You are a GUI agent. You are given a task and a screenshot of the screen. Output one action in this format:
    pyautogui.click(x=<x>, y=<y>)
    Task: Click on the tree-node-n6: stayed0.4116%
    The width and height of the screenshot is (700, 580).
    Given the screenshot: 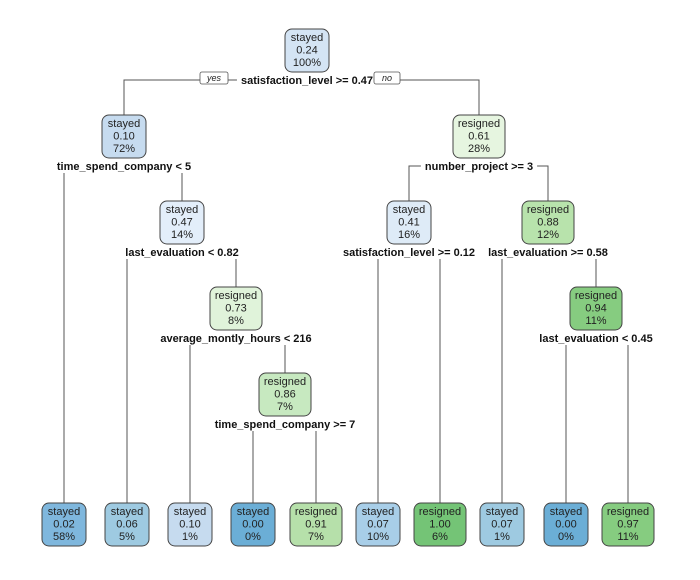 What is the action you would take?
    pyautogui.click(x=409, y=222)
    